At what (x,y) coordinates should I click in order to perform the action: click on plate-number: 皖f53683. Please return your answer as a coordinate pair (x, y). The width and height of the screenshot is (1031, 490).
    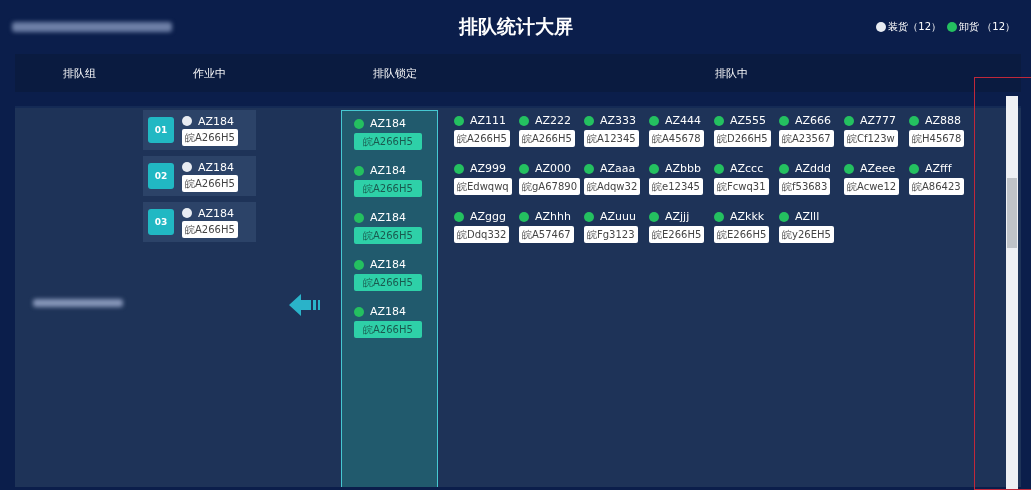
    Looking at the image, I should click on (805, 186).